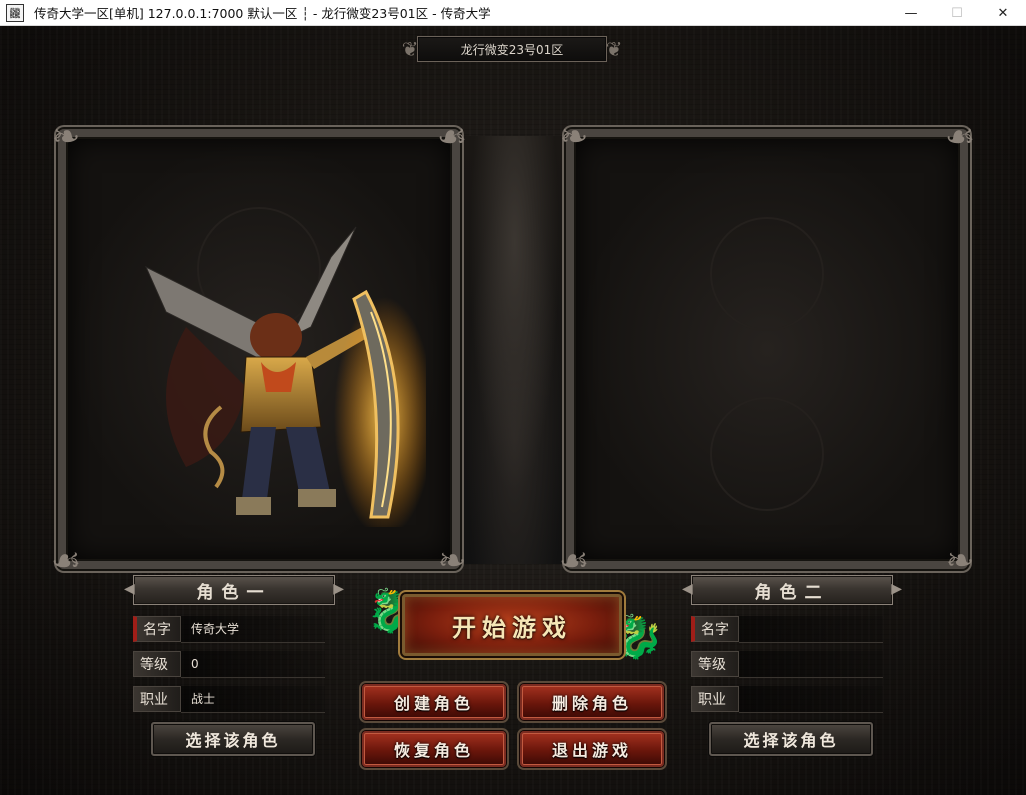  I want to click on center-pillar-decoration, so click(514, 350).